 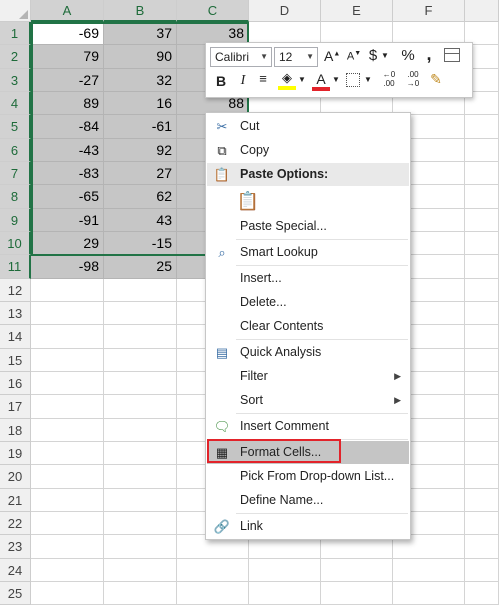 What do you see at coordinates (308, 126) in the screenshot?
I see `menu-item-cut: ✂ Cut` at bounding box center [308, 126].